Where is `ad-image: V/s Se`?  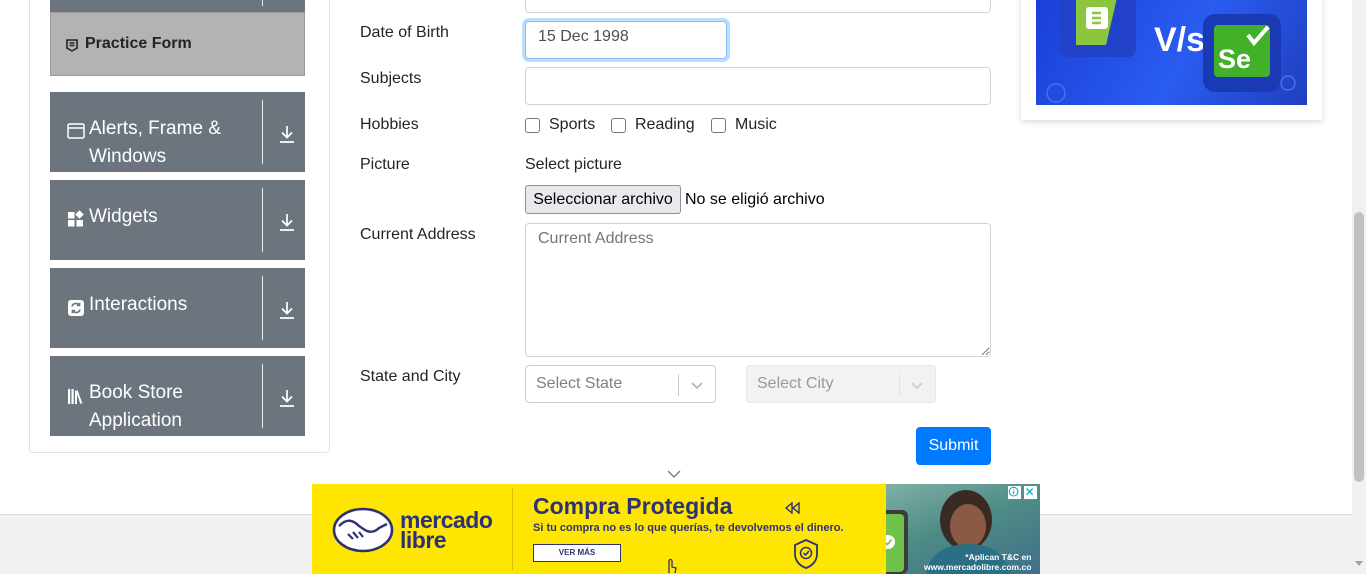
ad-image: V/s Se is located at coordinates (1171, 52).